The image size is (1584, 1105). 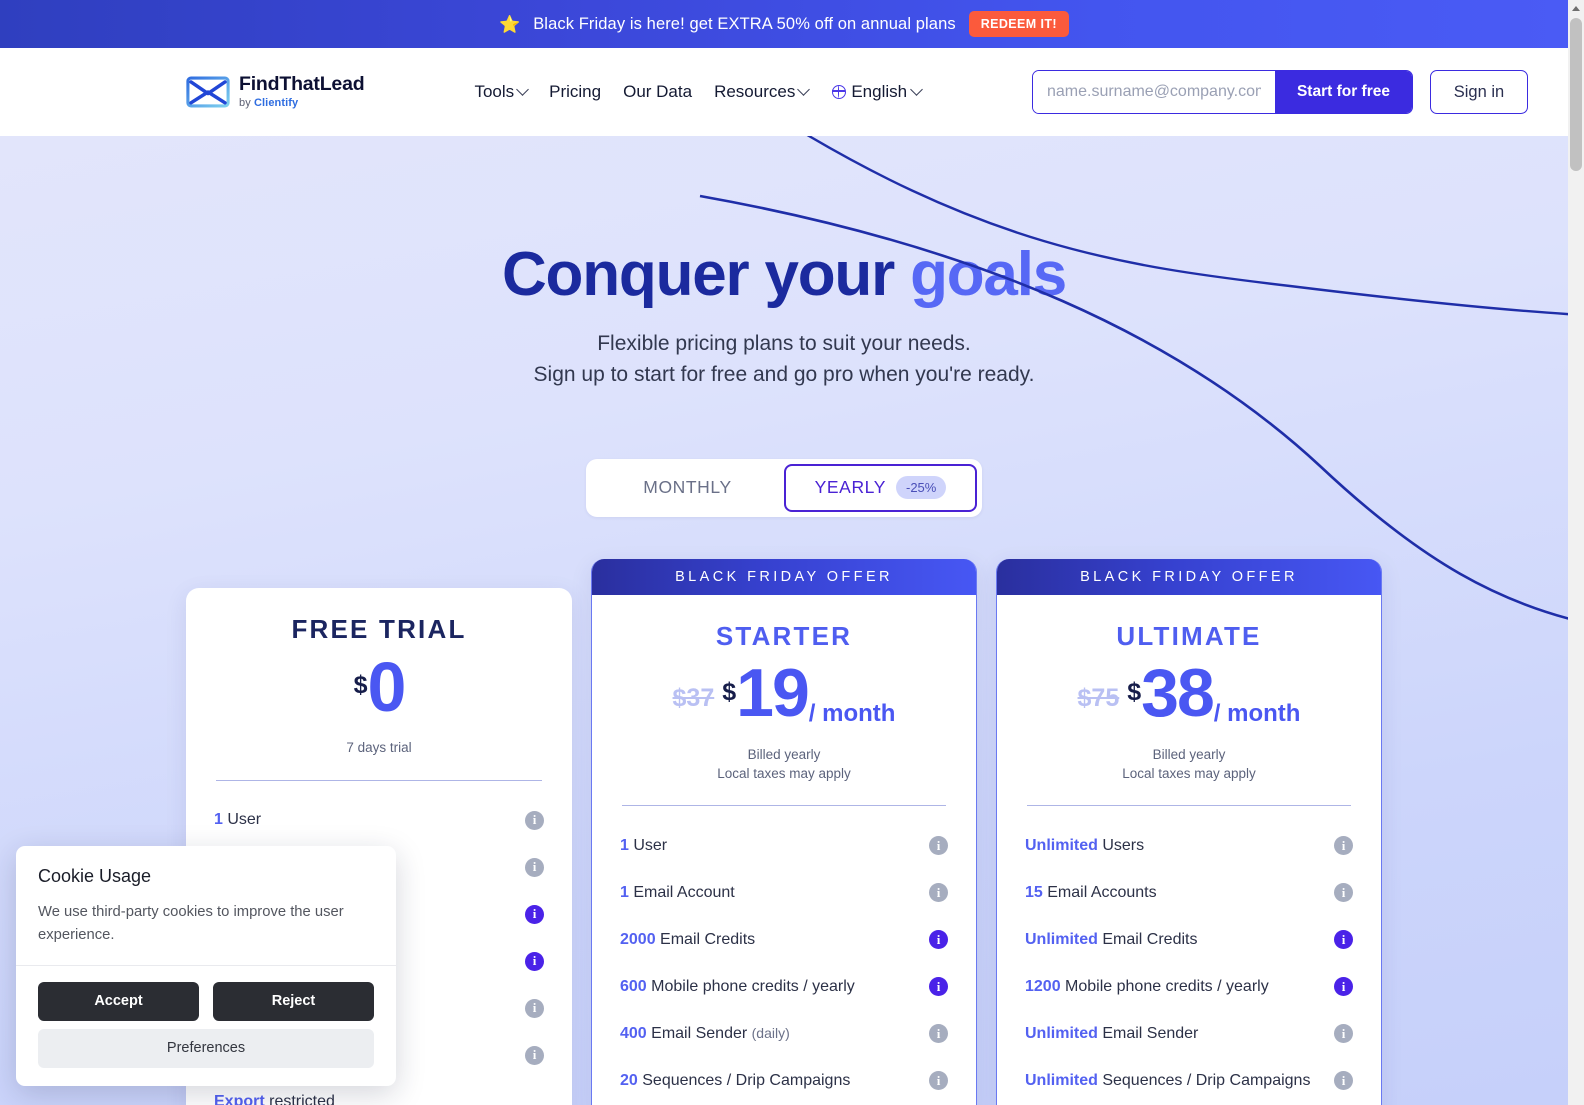 I want to click on cookie-preferences-button: Preferences, so click(x=206, y=1048).